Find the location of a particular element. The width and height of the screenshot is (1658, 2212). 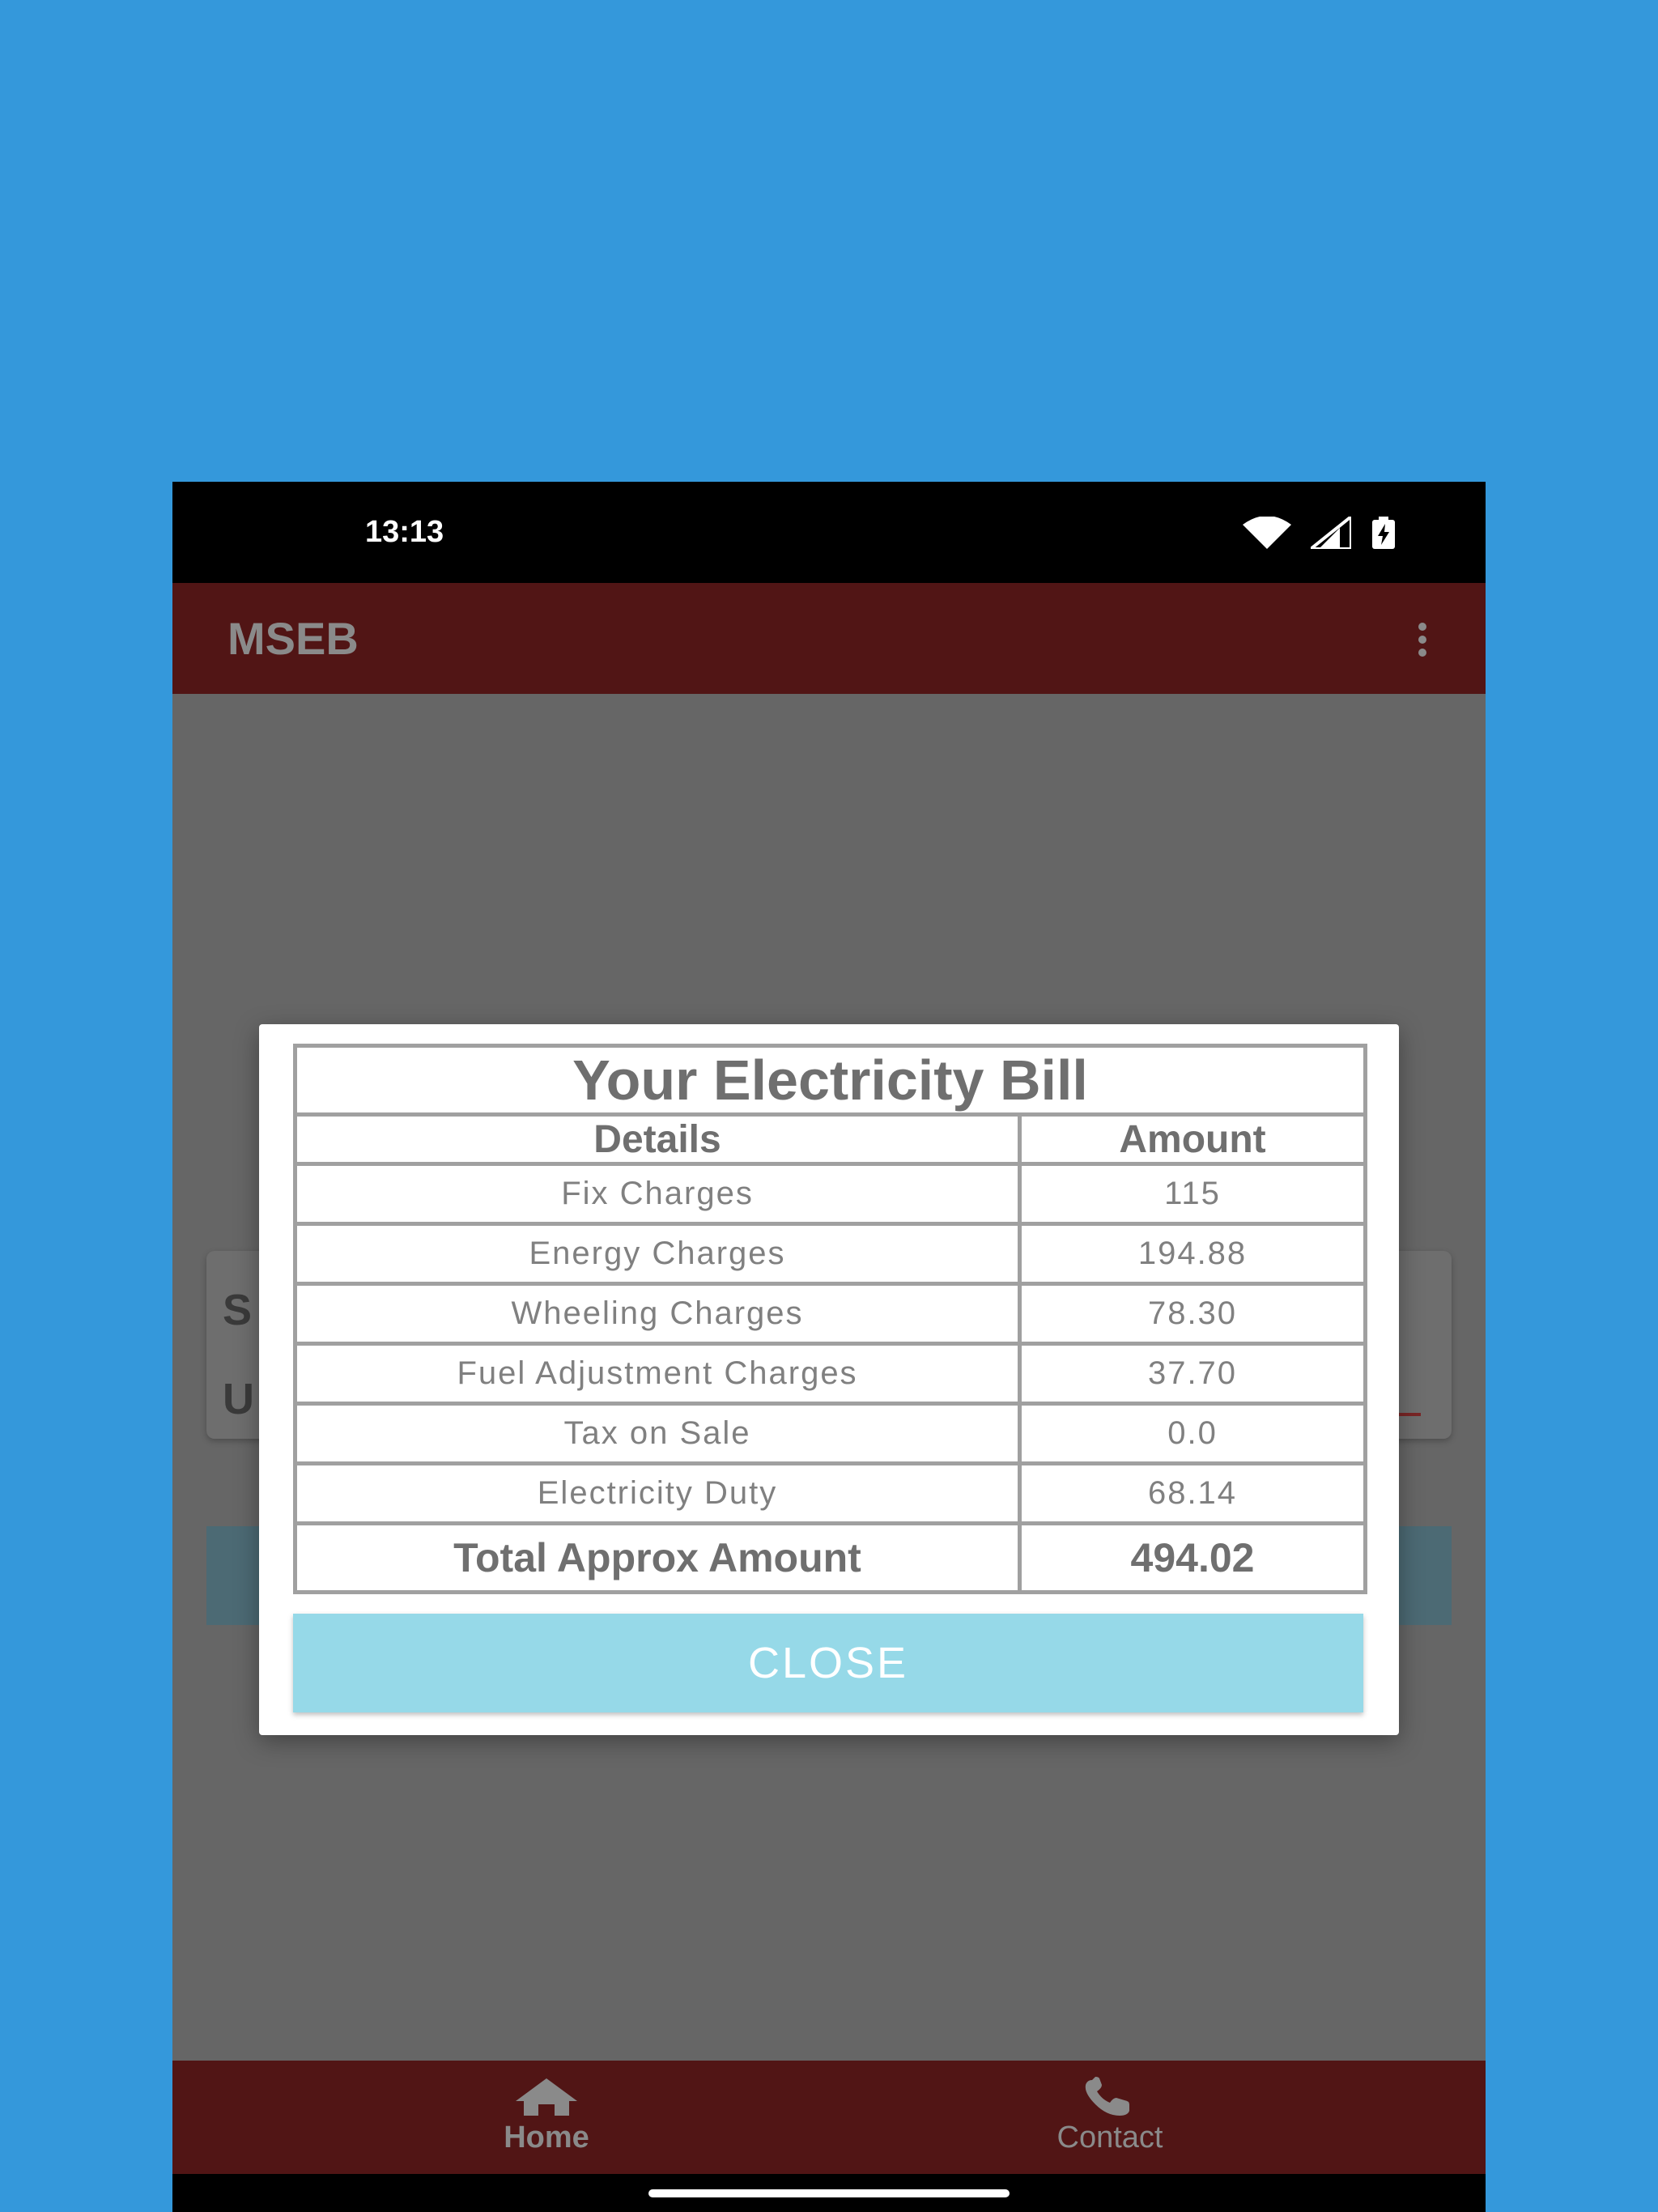

background-input-underline is located at coordinates (1409, 1414).